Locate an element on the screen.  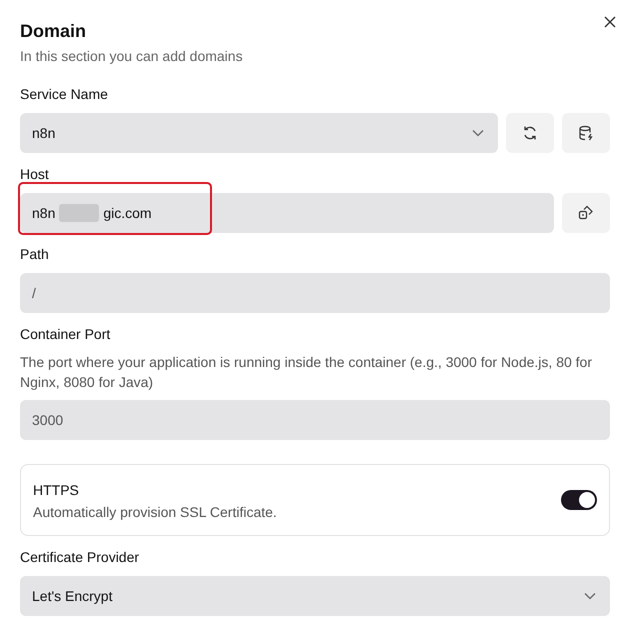
dialog-subtitle: In this section you can add domains is located at coordinates (132, 56).